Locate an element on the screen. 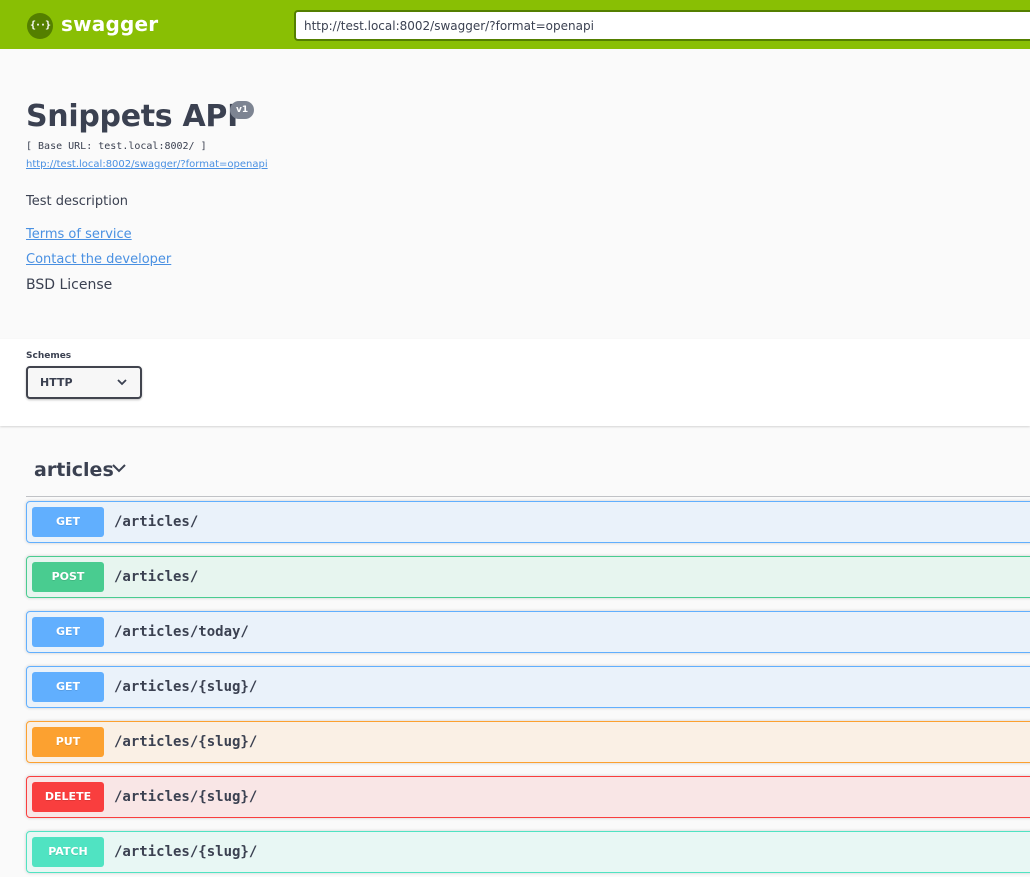 Image resolution: width=1030 pixels, height=877 pixels. operation-delete-articles-slug: DELETE /articles/{slug}/ is located at coordinates (528, 797).